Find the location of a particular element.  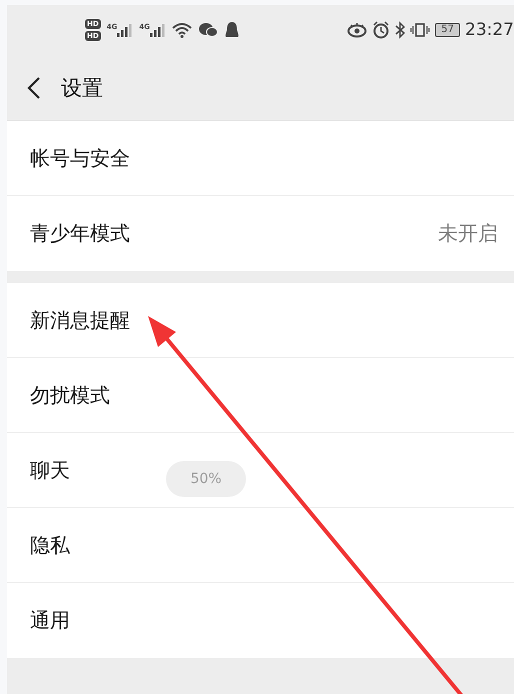

settings-item: 帐号与安全 is located at coordinates (260, 158).